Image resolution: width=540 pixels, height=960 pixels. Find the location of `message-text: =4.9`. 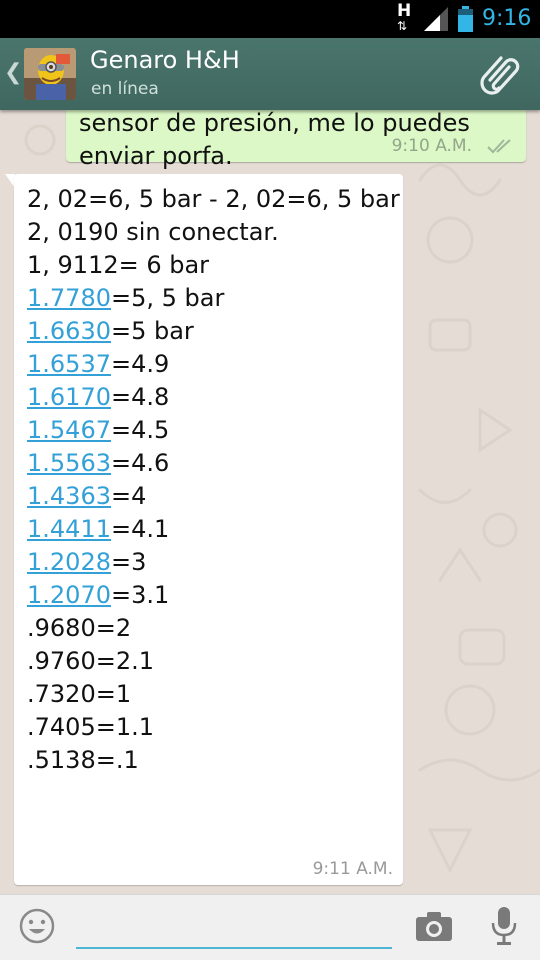

message-text: =4.9 is located at coordinates (140, 364).